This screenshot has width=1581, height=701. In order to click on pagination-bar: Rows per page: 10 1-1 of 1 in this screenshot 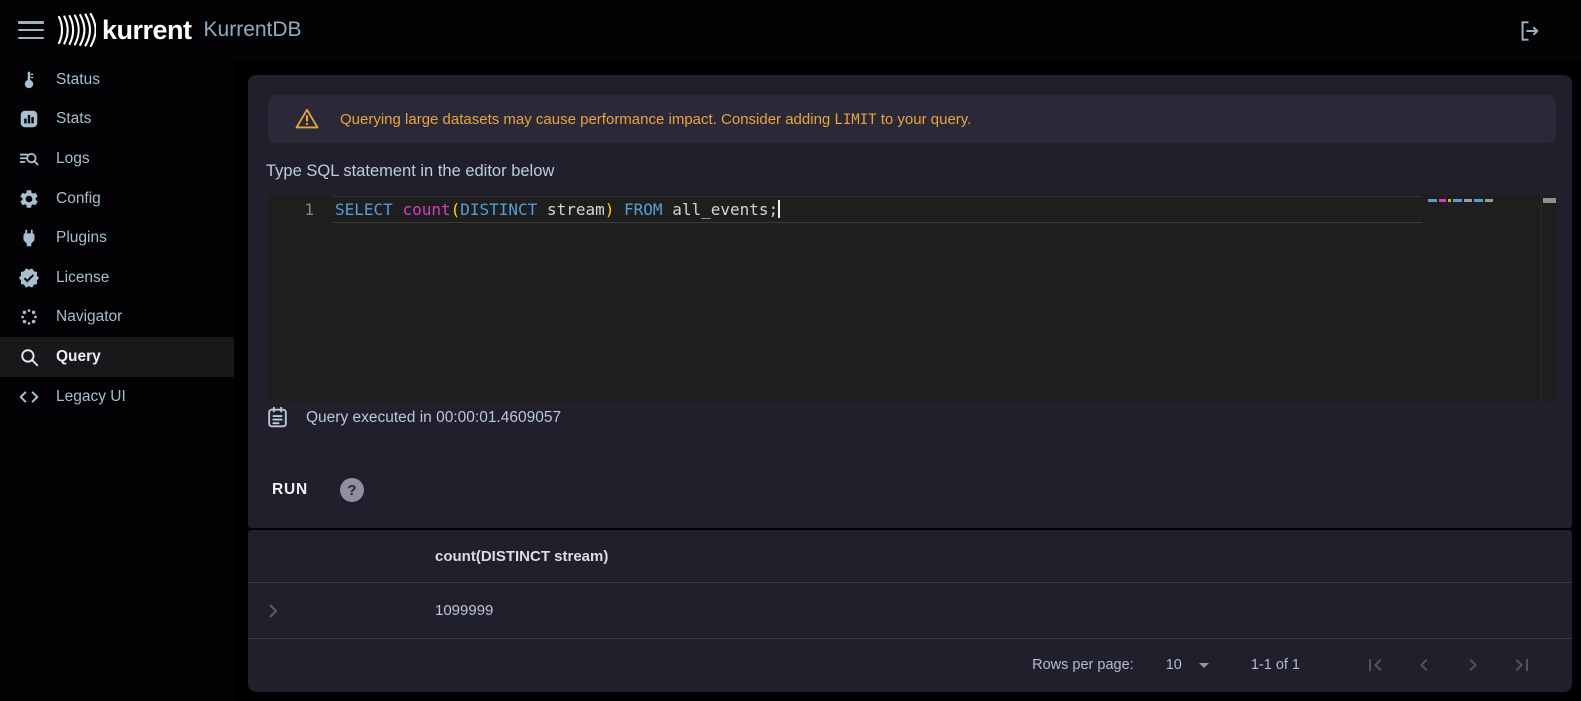, I will do `click(910, 665)`.